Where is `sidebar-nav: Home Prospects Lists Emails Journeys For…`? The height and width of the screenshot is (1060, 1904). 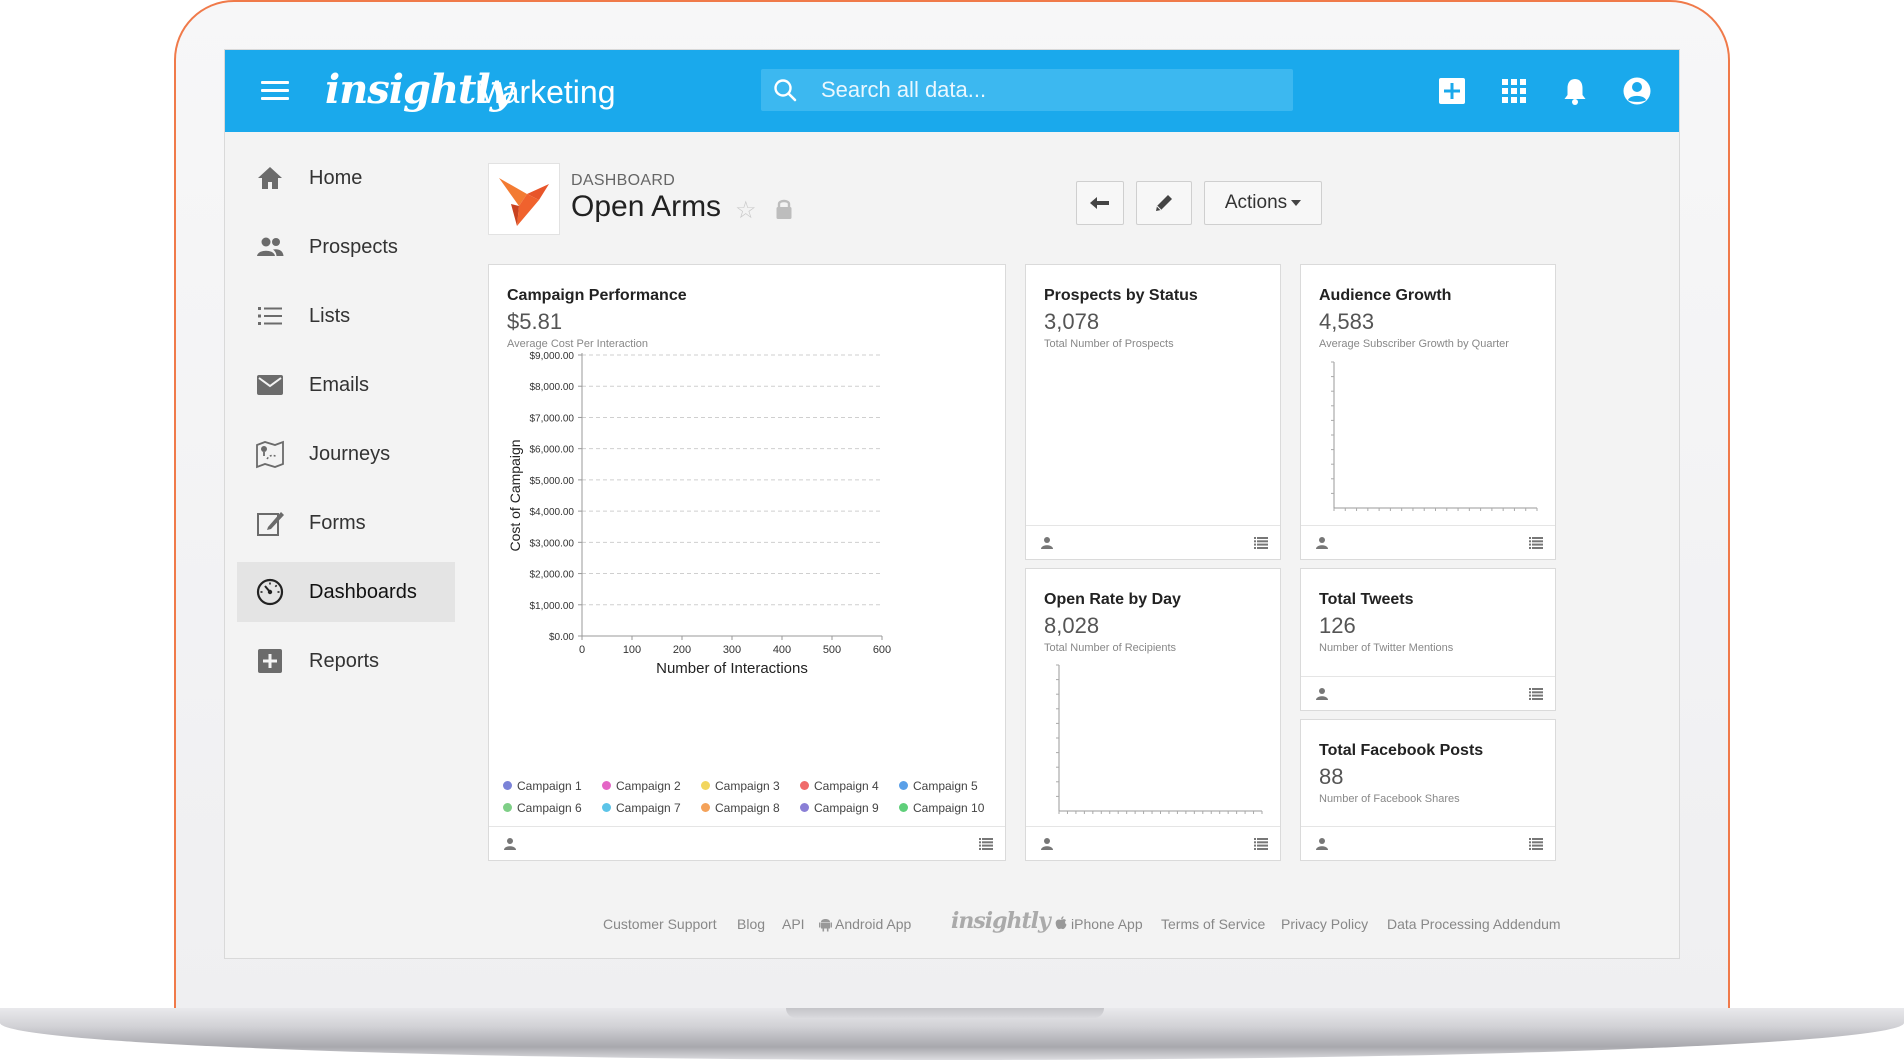 sidebar-nav: Home Prospects Lists Emails Journeys For… is located at coordinates (346, 424).